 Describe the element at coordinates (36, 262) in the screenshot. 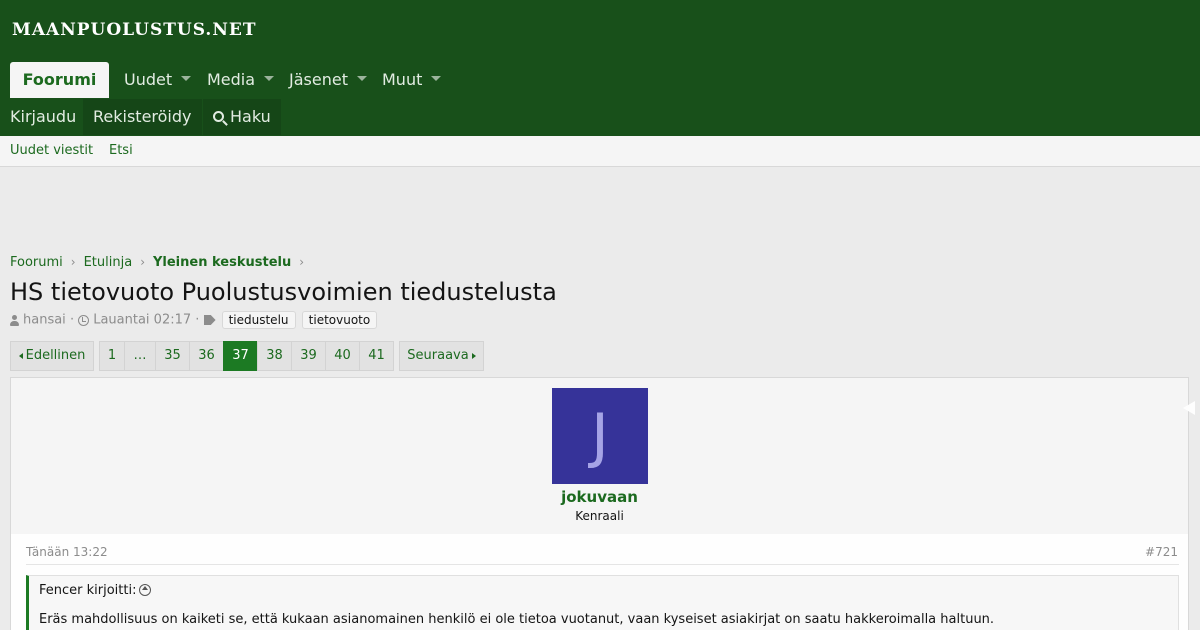

I see `breadcrumb-item: Foorumi` at that location.